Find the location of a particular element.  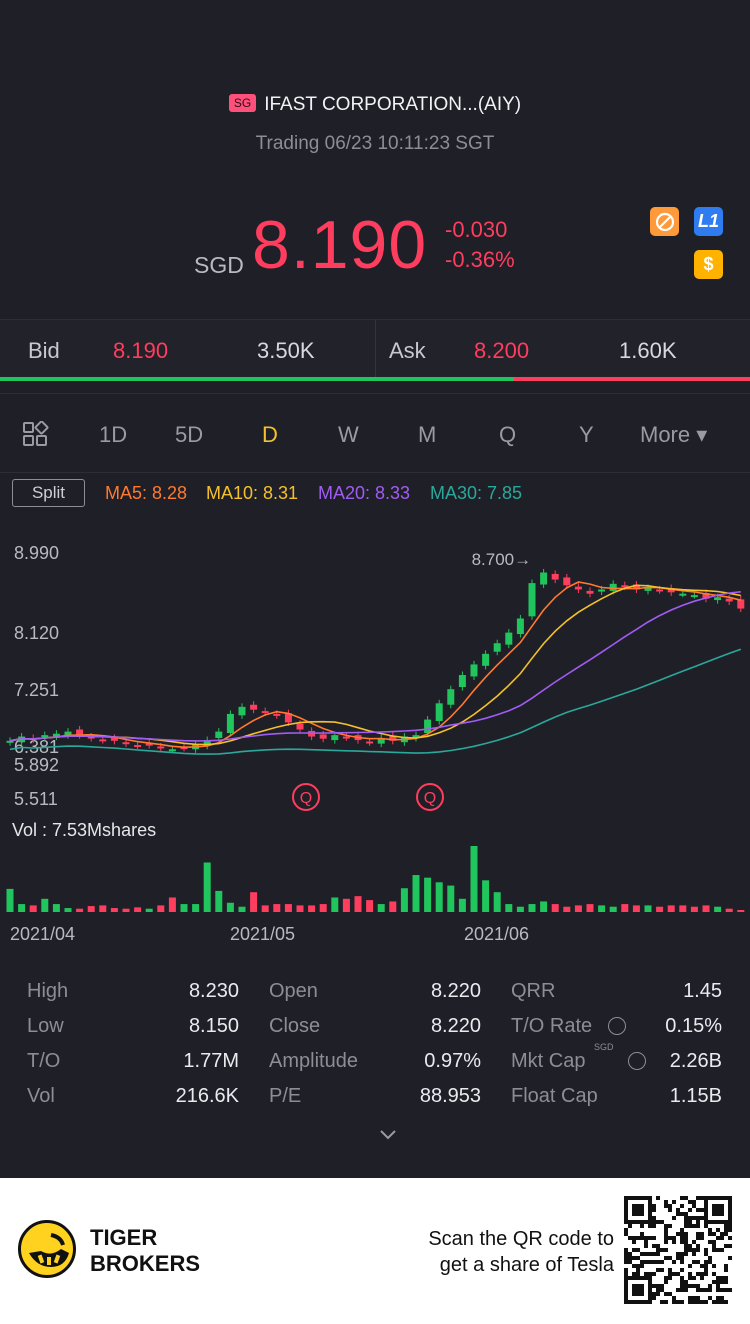

tab-5d: 5D is located at coordinates (189, 435).